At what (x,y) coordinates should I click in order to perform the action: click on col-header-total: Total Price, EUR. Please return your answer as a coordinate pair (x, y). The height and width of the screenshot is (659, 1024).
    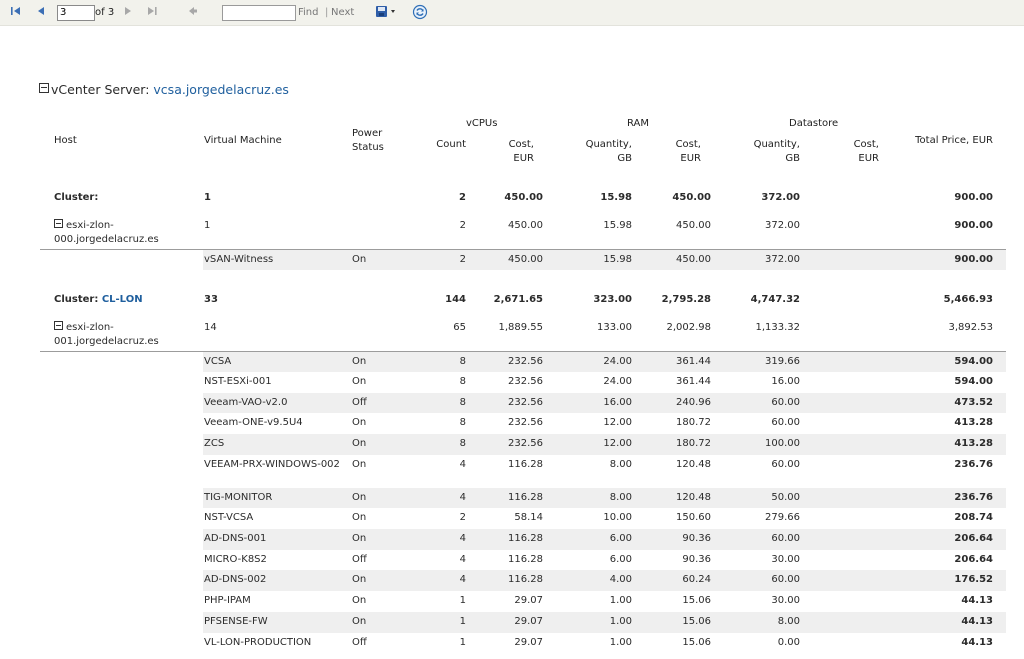
    Looking at the image, I should click on (954, 140).